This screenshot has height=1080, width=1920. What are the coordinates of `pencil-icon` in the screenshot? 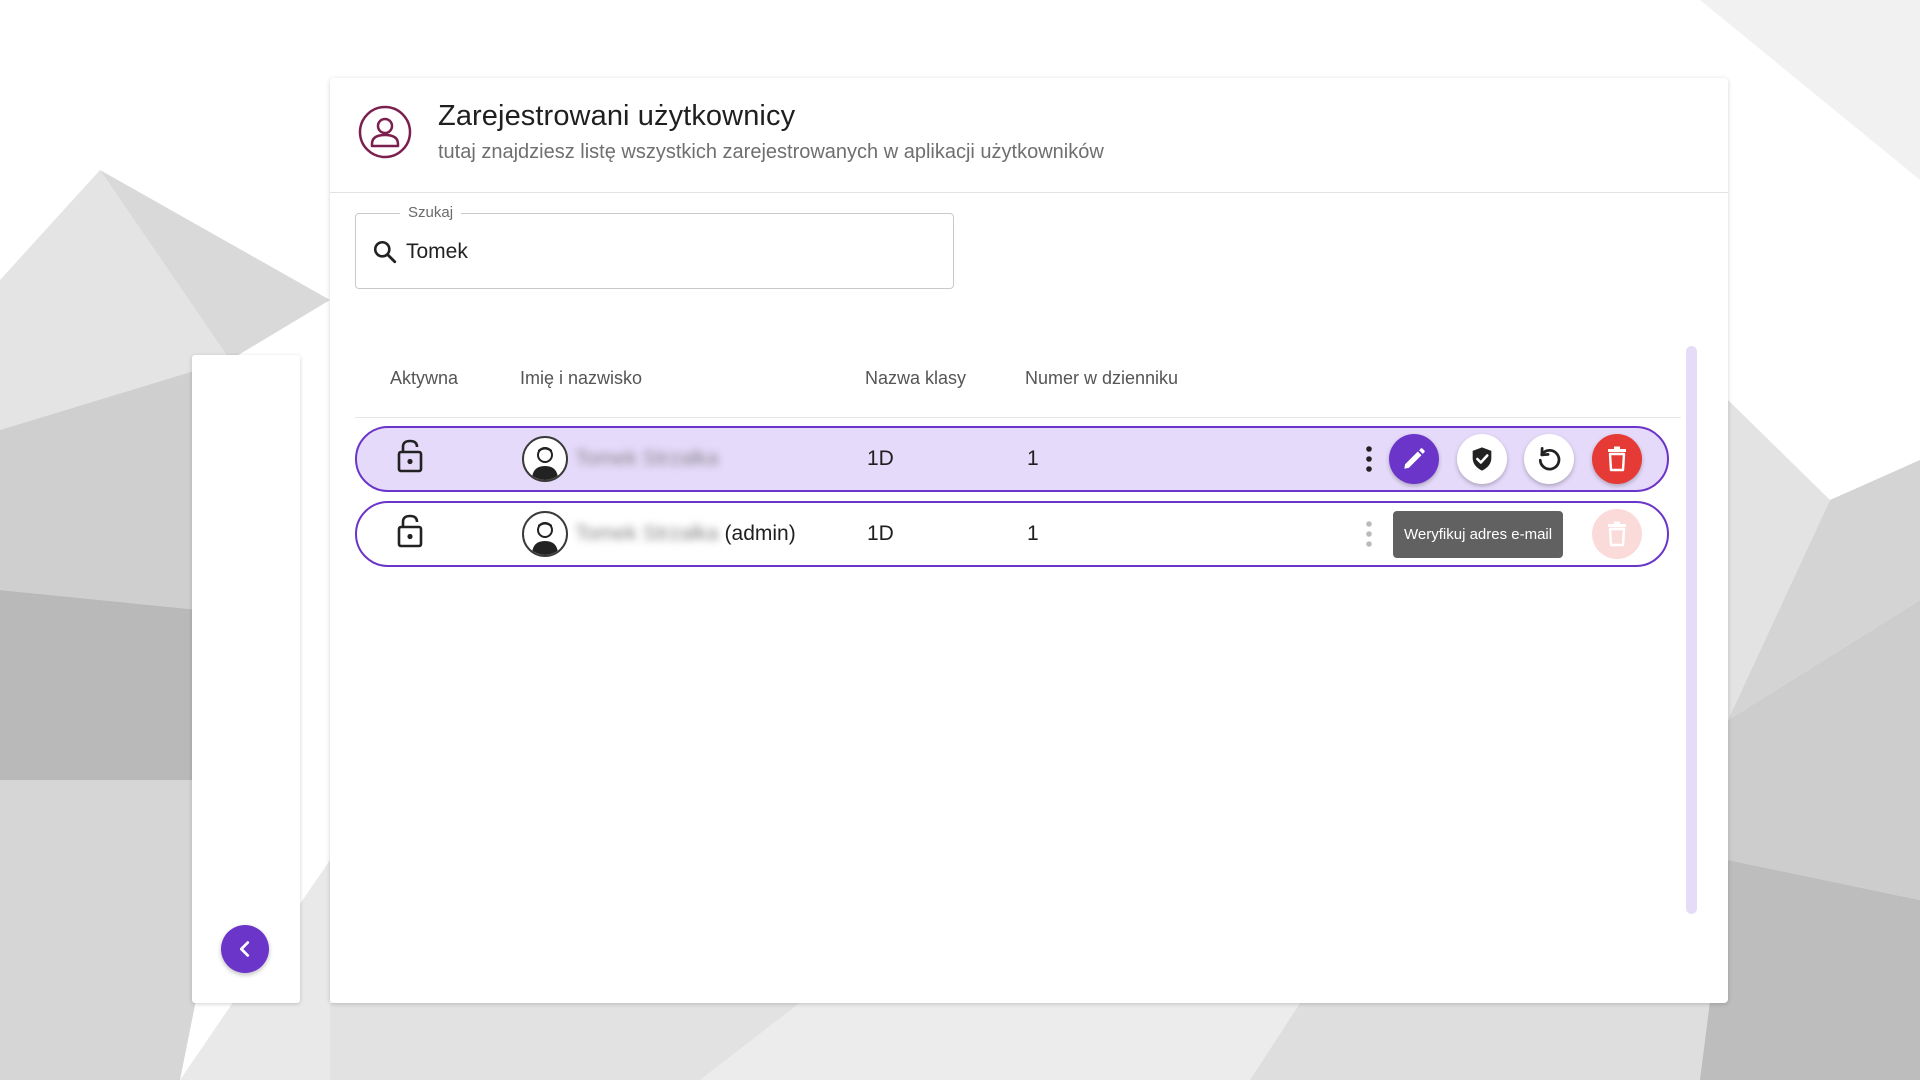 It's located at (1414, 458).